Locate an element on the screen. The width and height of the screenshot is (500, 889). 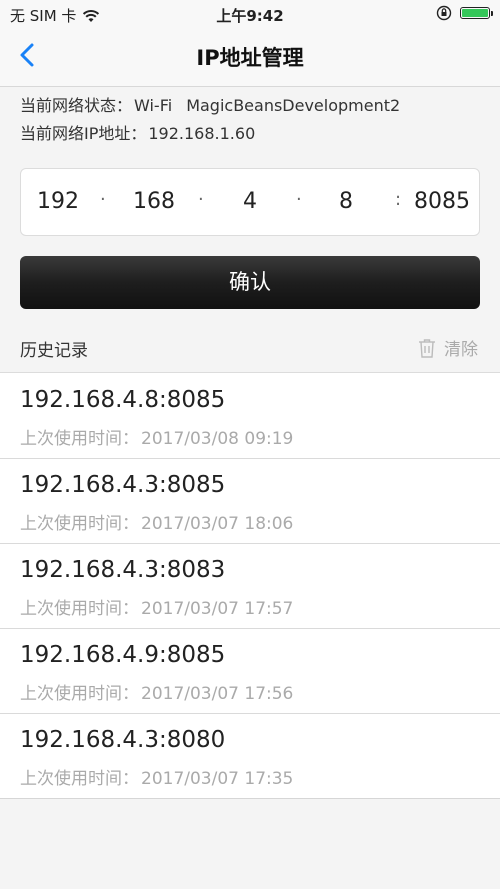
history-item: 192.168.4.3:8085 上次使用时间： 2017/03/07 18:06 is located at coordinates (250, 500).